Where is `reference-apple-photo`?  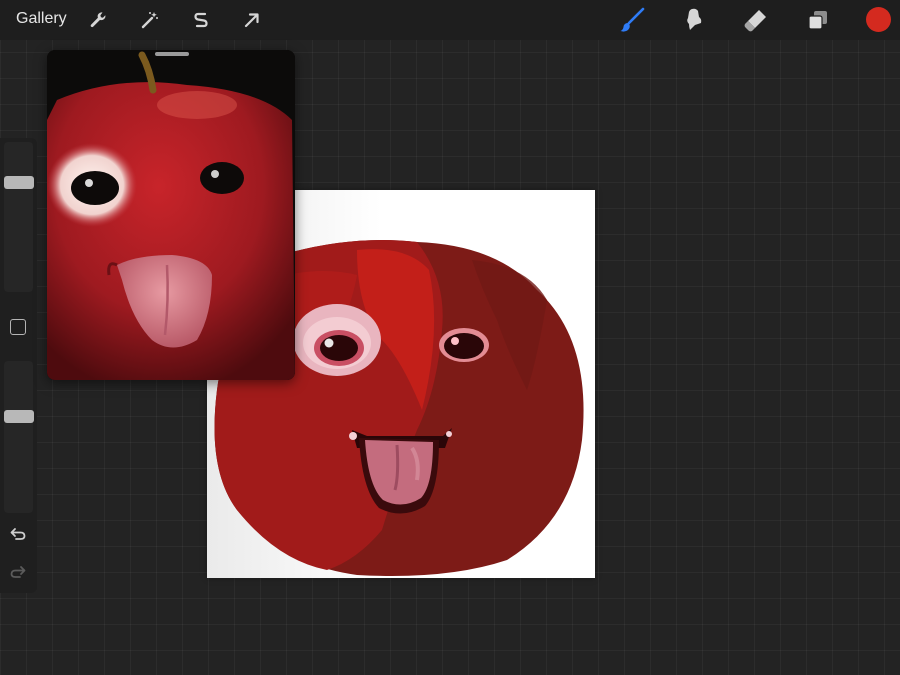
reference-apple-photo is located at coordinates (171, 215).